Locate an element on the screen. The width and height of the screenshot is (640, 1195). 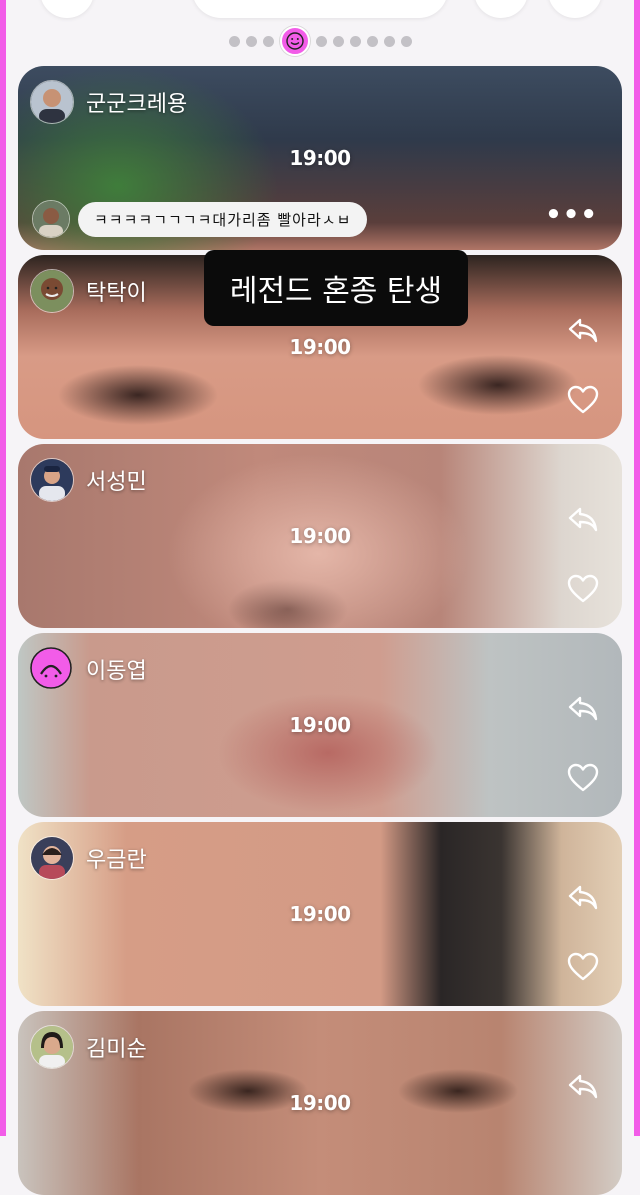
comment-avatar is located at coordinates (51, 219).